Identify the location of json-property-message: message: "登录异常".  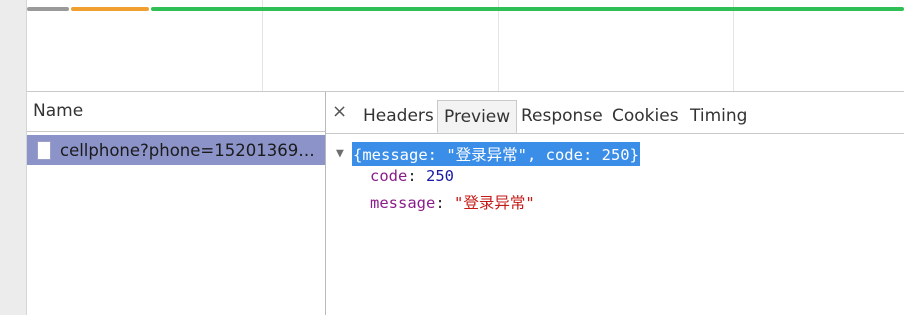
(452, 203).